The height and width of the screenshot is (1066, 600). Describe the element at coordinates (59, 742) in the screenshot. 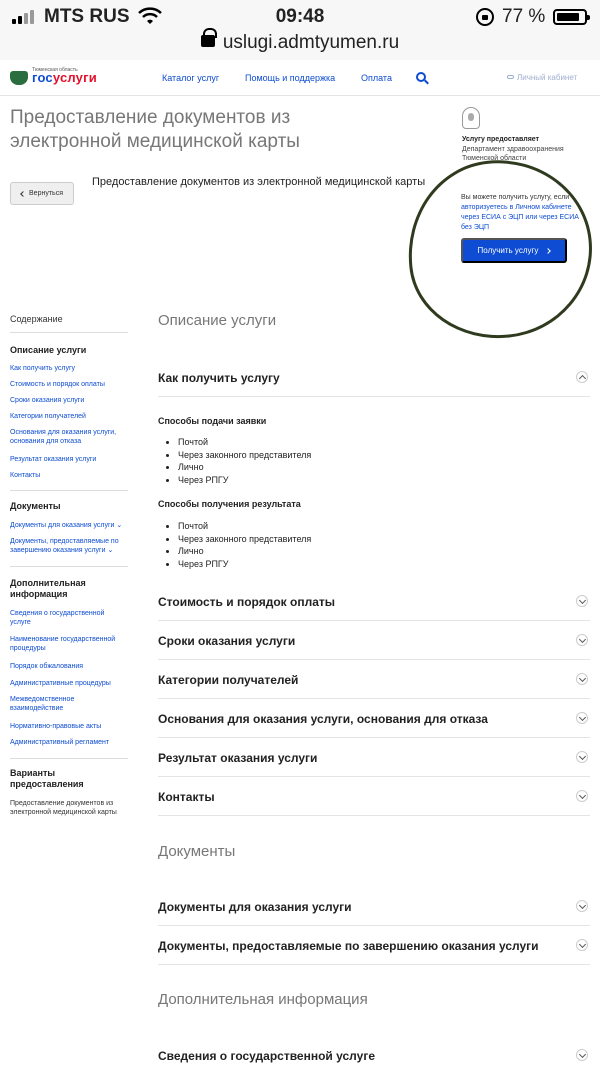

I see `sidebar-link-regulation: Административный регламент` at that location.